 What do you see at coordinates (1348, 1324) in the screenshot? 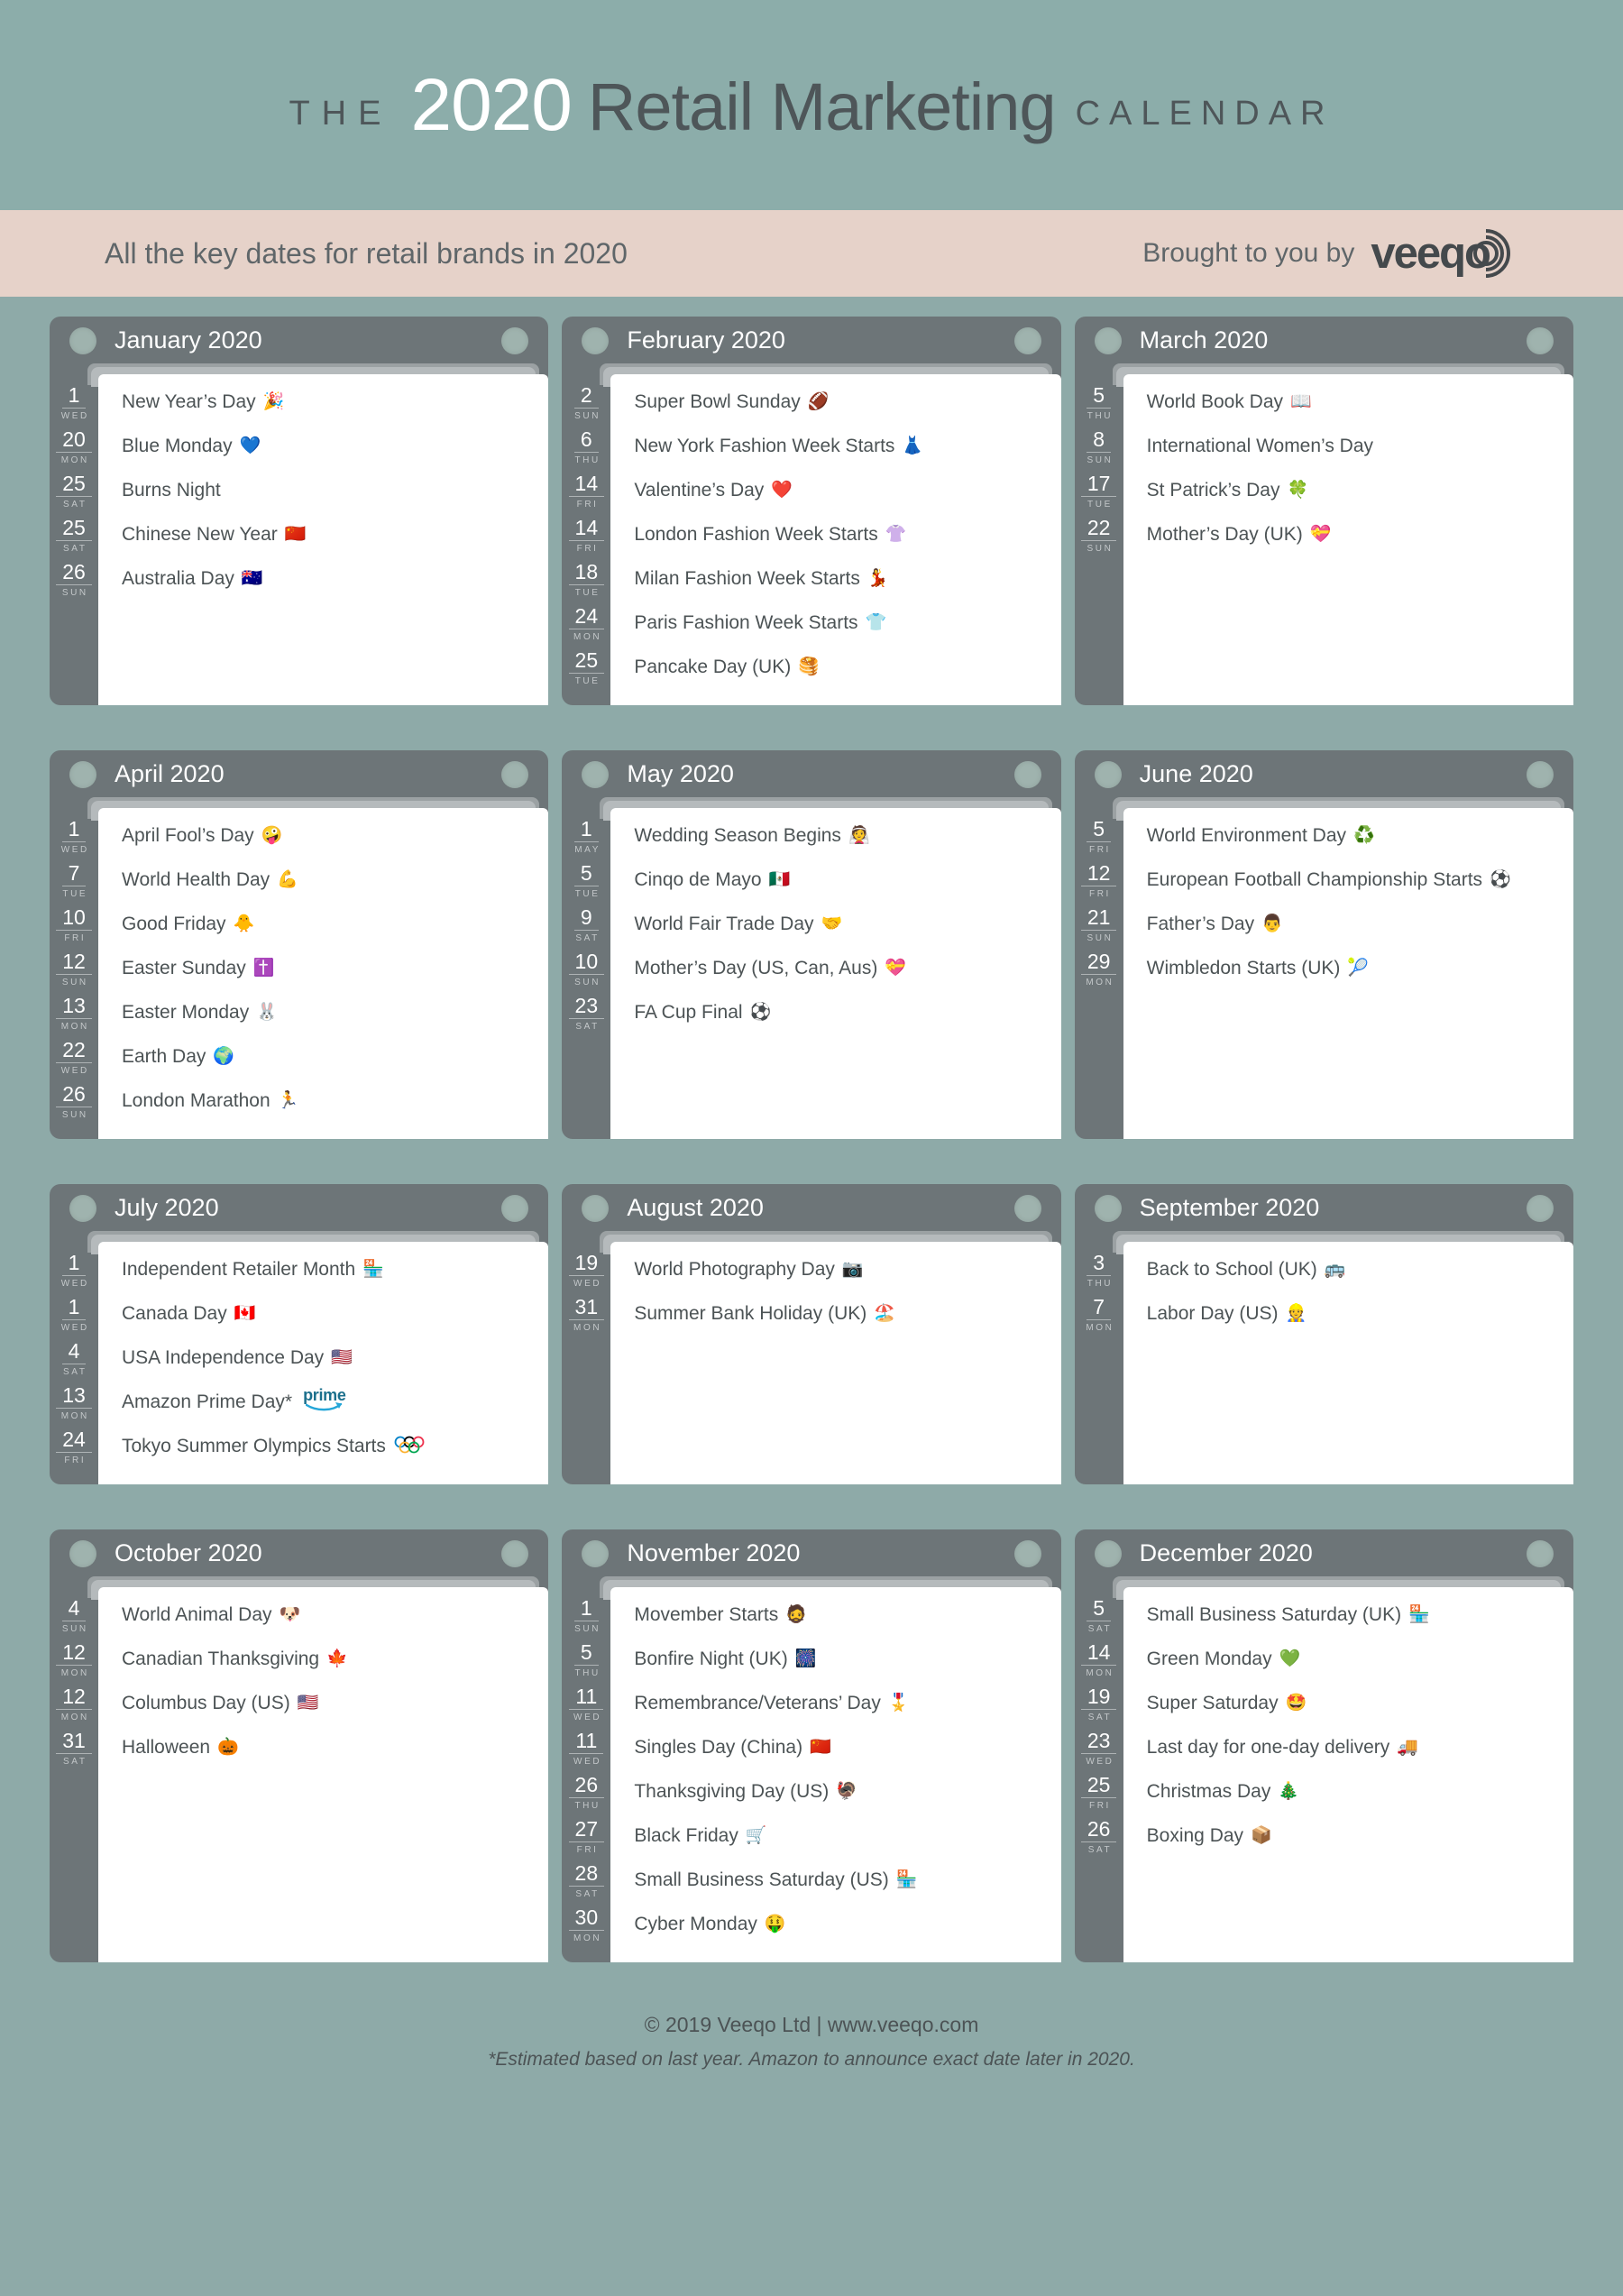
I see `event-row: Labor Day (US) 👷` at bounding box center [1348, 1324].